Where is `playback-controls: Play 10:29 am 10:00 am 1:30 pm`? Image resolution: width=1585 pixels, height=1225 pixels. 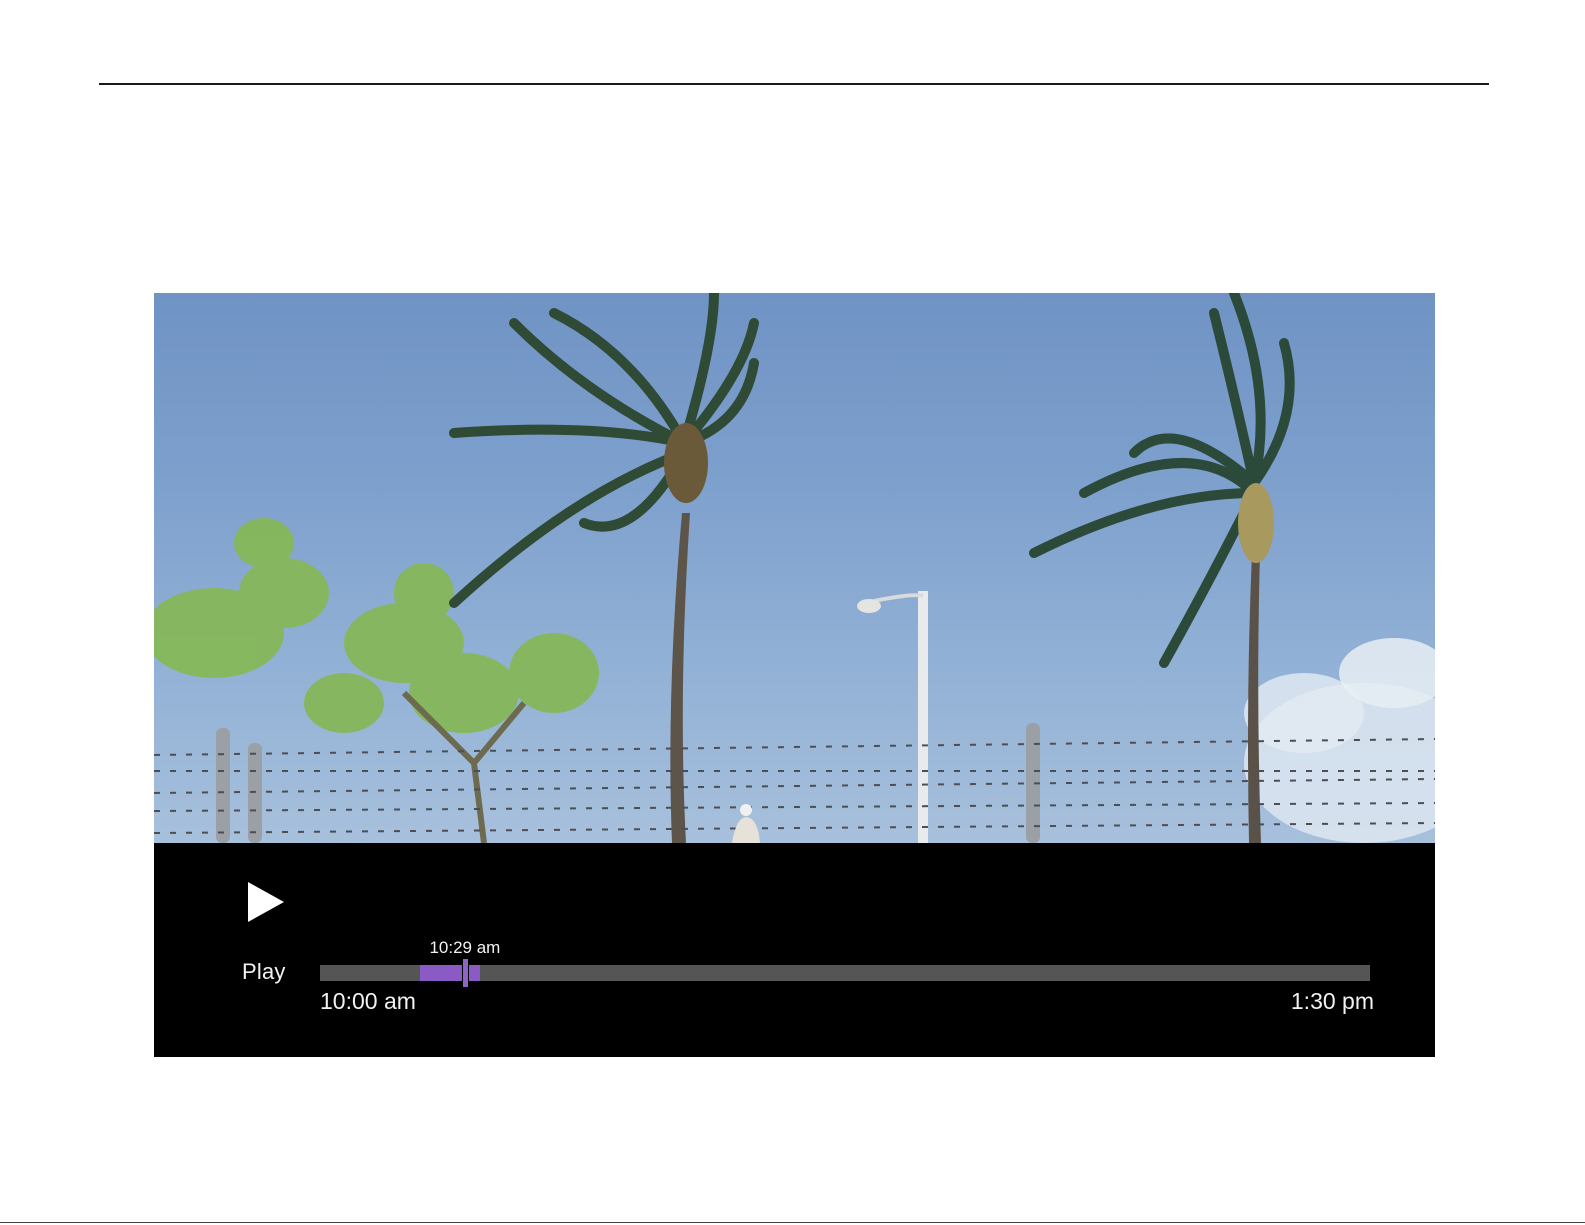
playback-controls: Play 10:29 am 10:00 am 1:30 pm is located at coordinates (794, 950).